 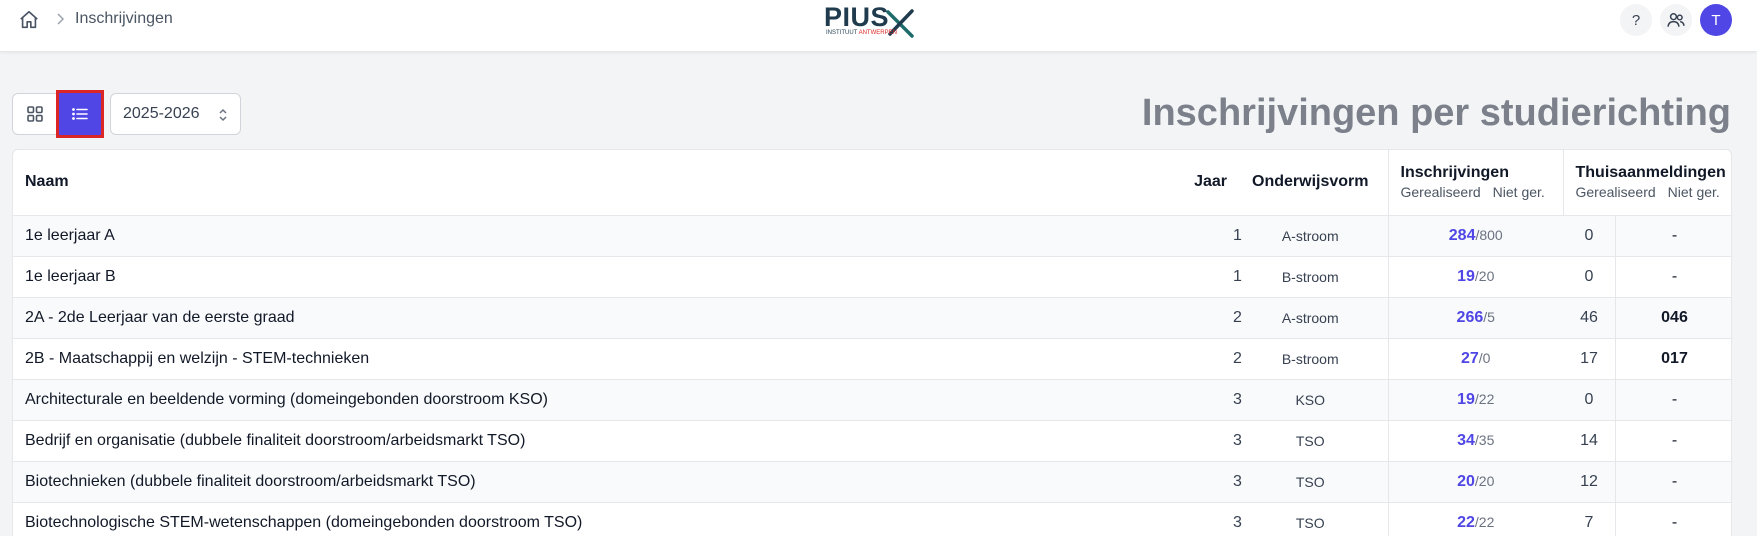 What do you see at coordinates (61, 19) in the screenshot?
I see `chevron-right-icon` at bounding box center [61, 19].